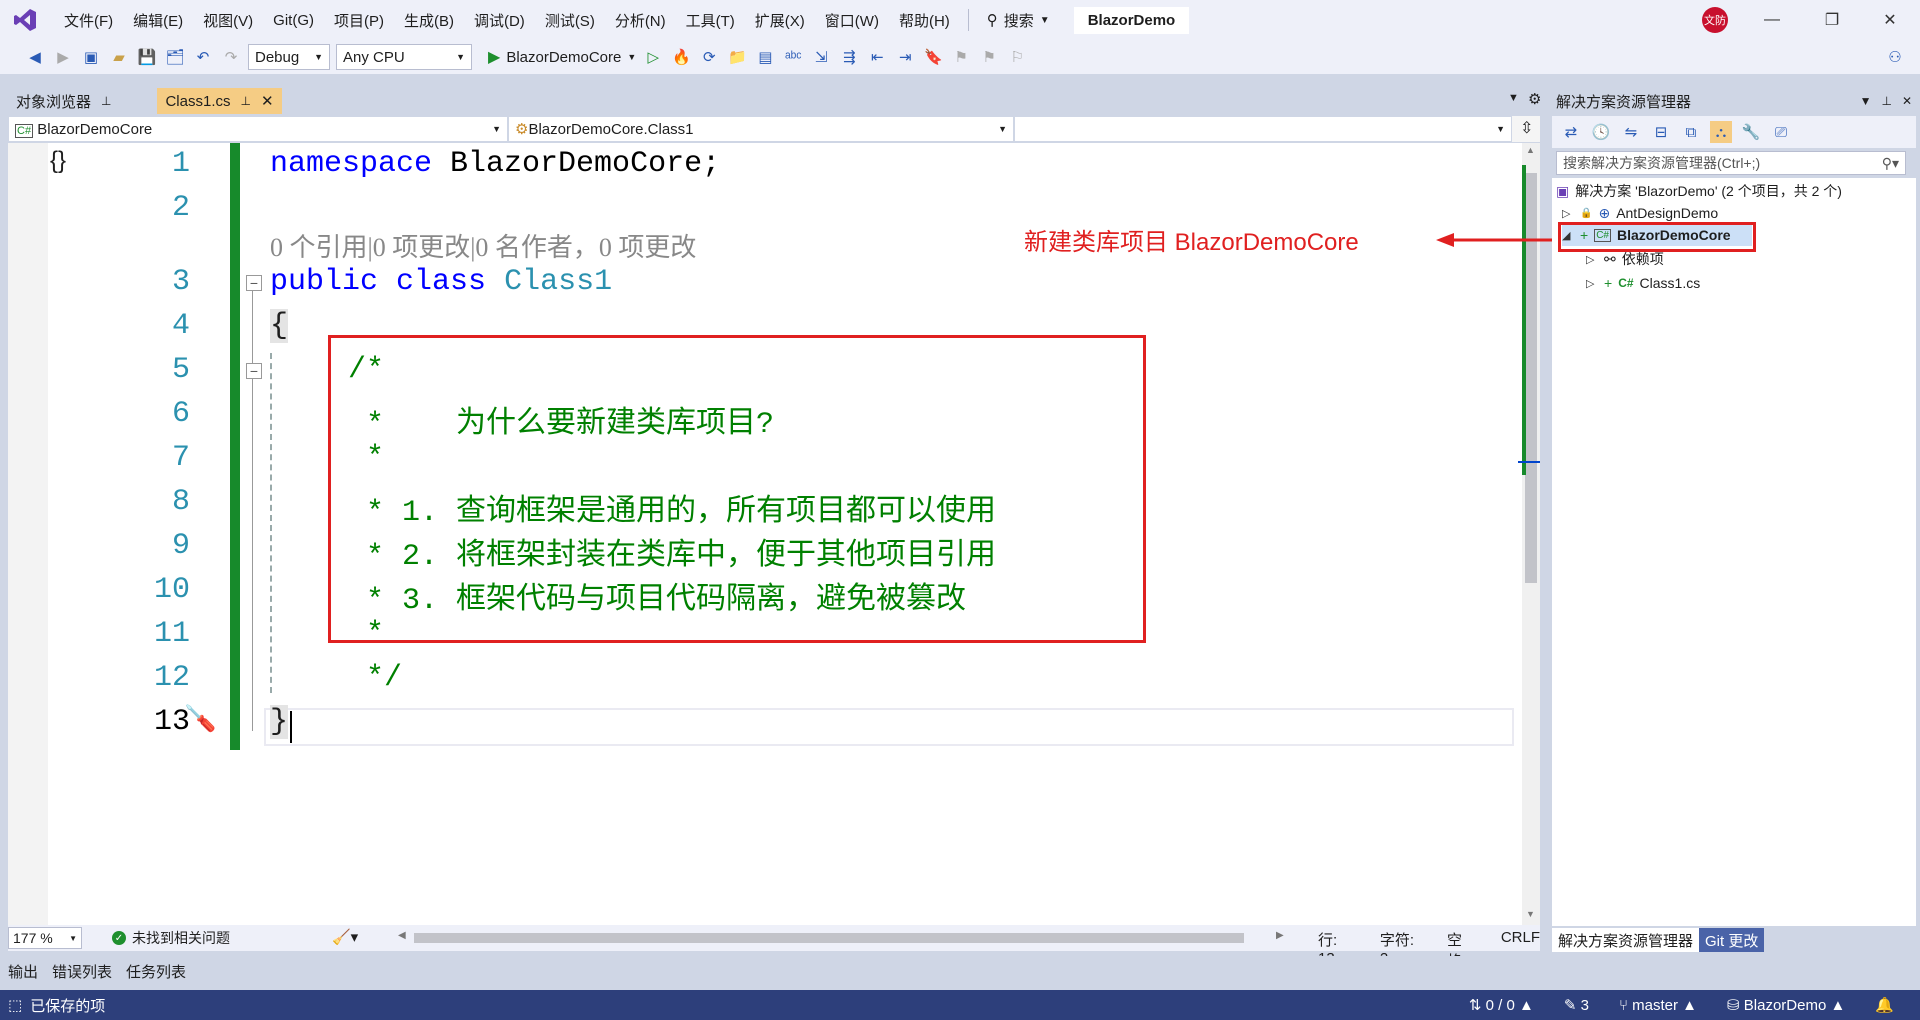 This screenshot has height=1020, width=1920. What do you see at coordinates (709, 57) in the screenshot?
I see `refresh-icon: ⟳` at bounding box center [709, 57].